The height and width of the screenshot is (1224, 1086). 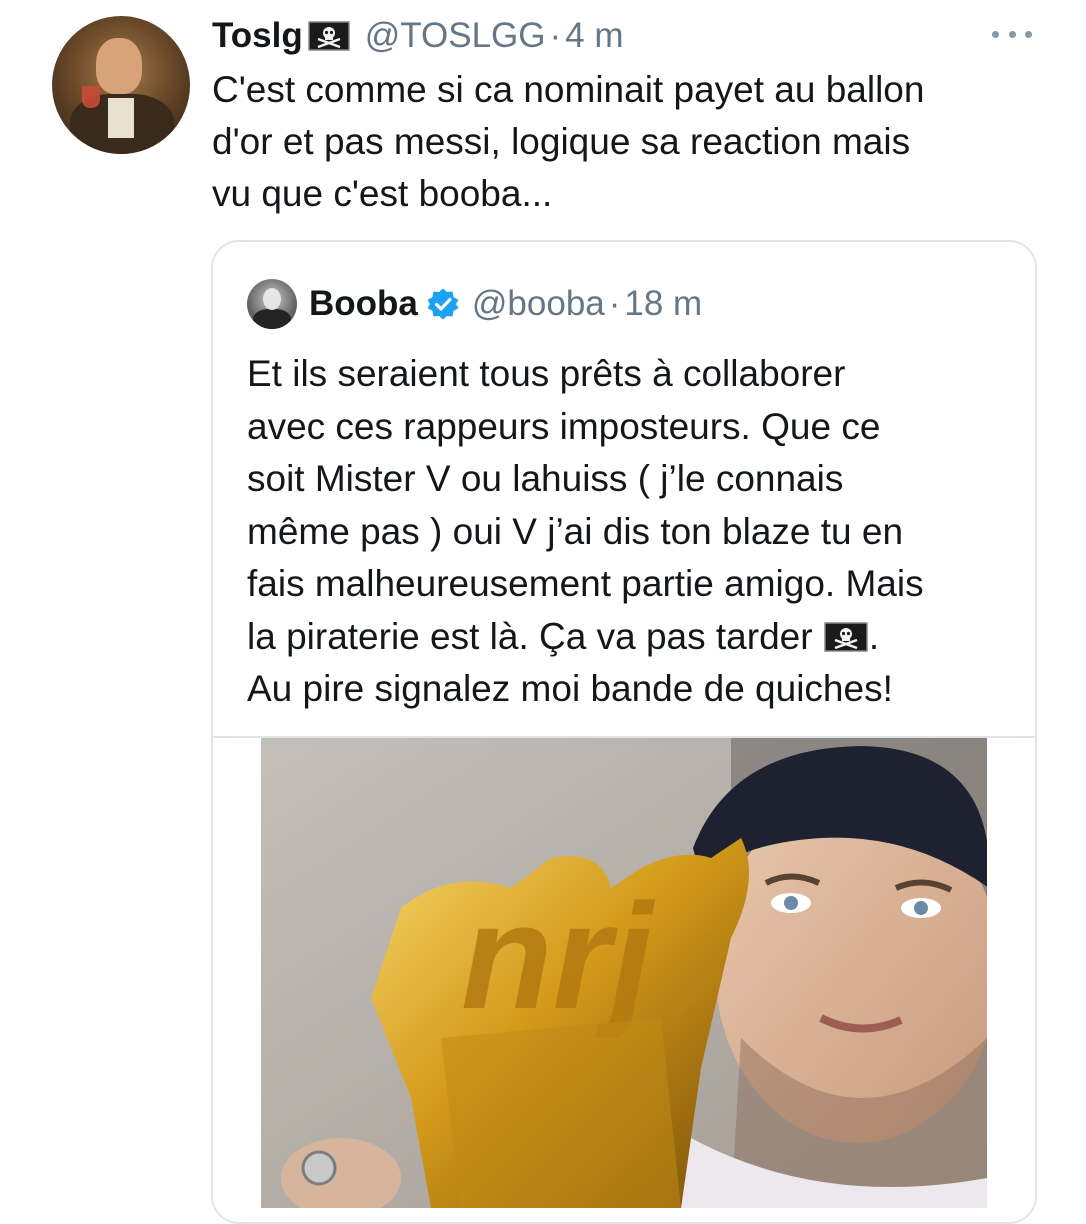 What do you see at coordinates (91, 97) in the screenshot?
I see `avatar-glass` at bounding box center [91, 97].